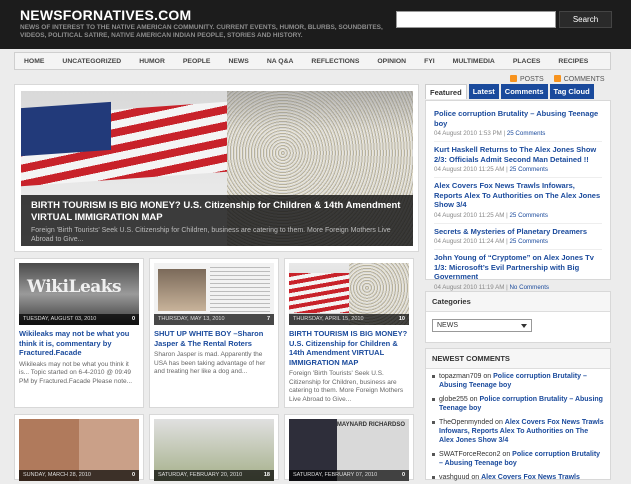 The height and width of the screenshot is (484, 631). What do you see at coordinates (152, 61) in the screenshot?
I see `nav-item-humor: HUMOR` at bounding box center [152, 61].